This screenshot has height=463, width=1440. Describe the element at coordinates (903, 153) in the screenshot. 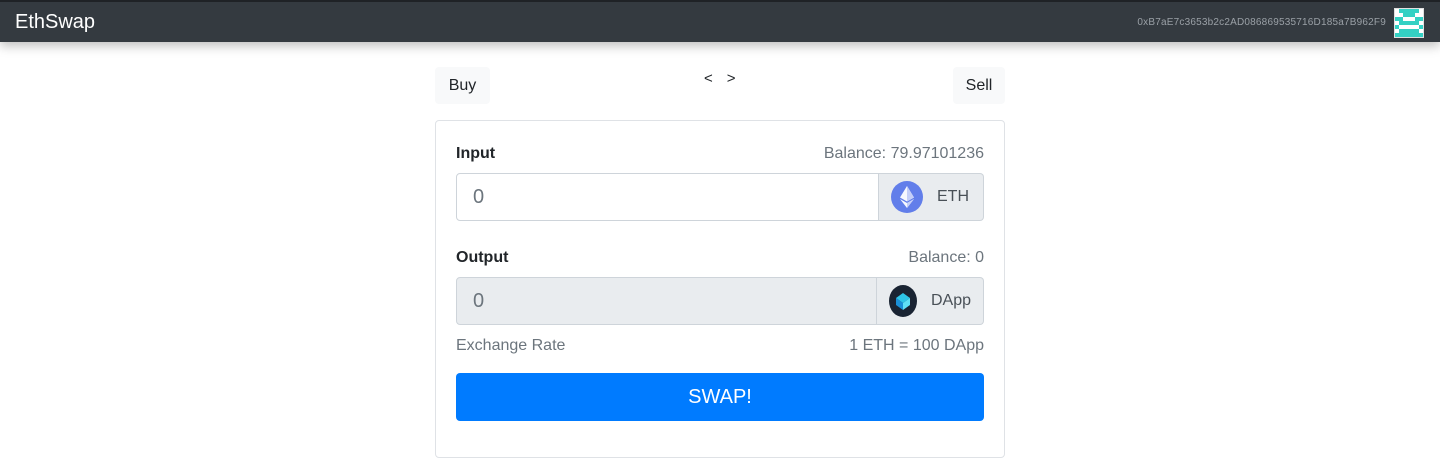

I see `input-balance: Balance: 79.97101236` at that location.